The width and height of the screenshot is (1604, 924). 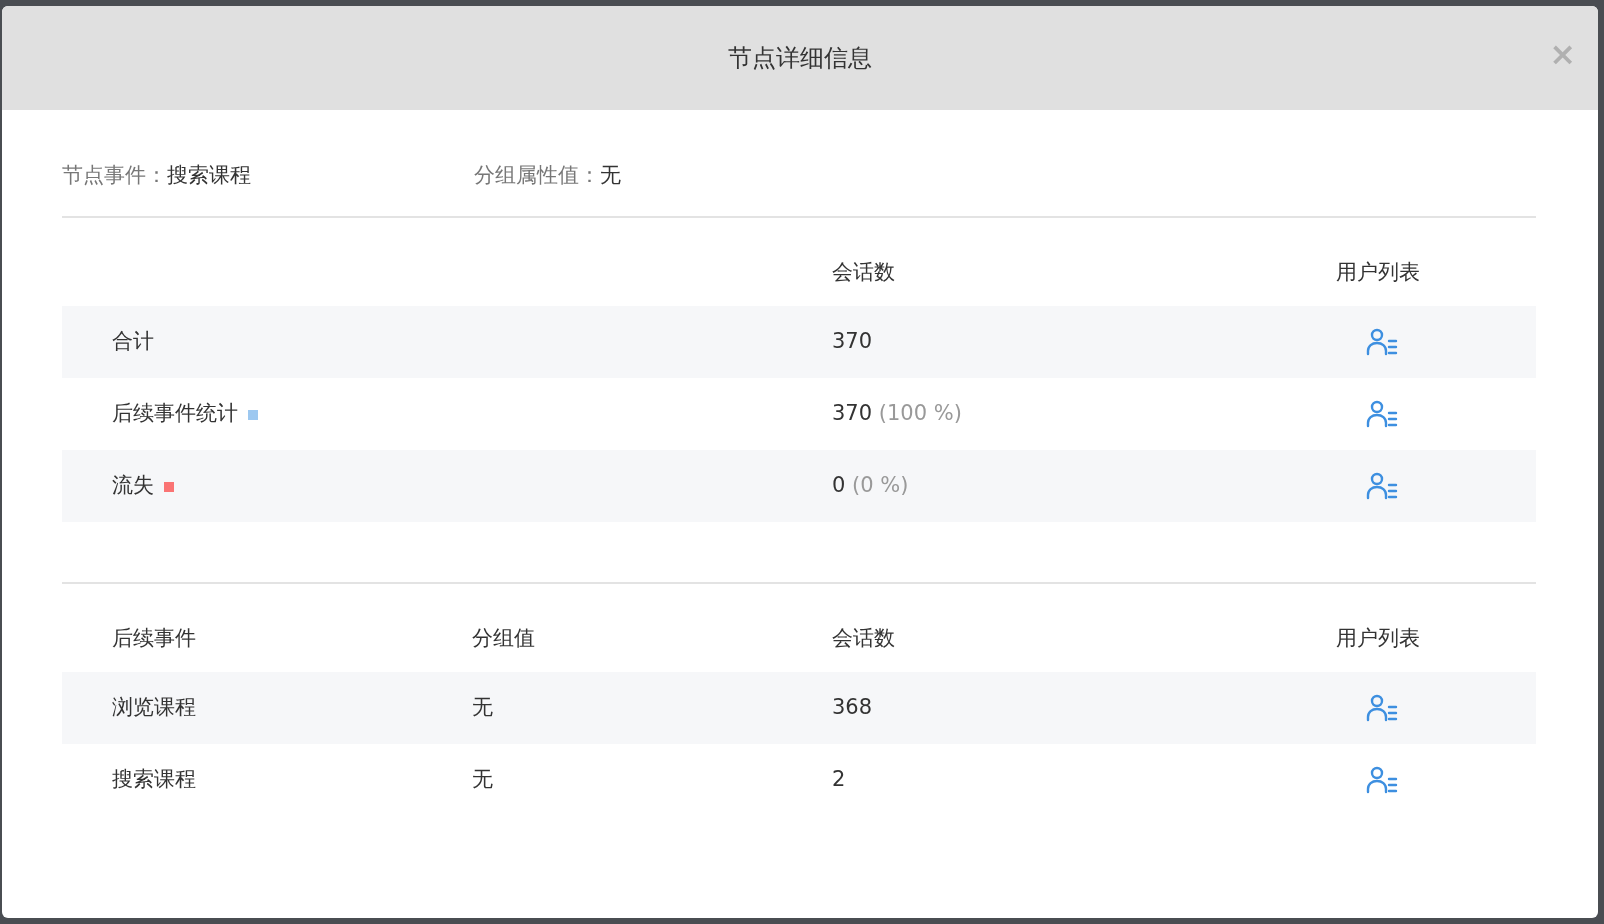 What do you see at coordinates (154, 707) in the screenshot?
I see `table-cell-text: 浏览课程` at bounding box center [154, 707].